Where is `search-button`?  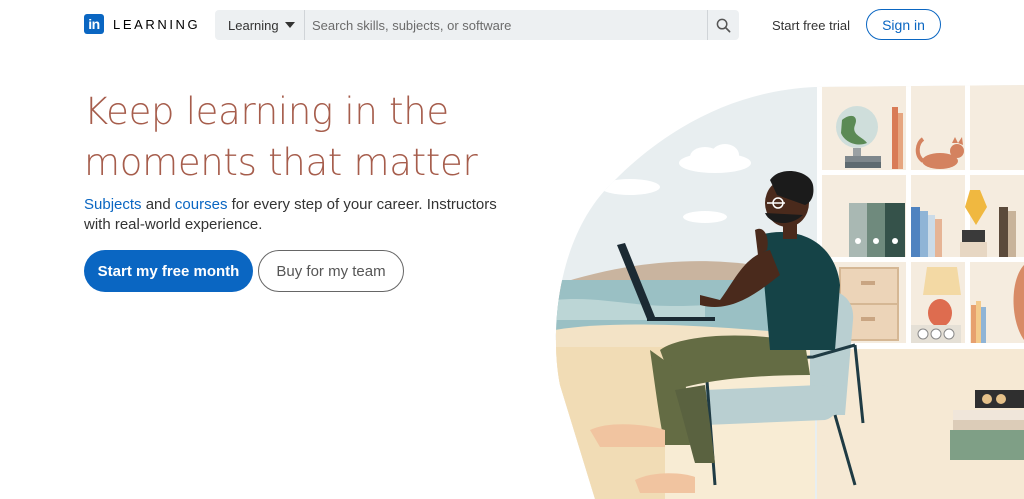 search-button is located at coordinates (723, 25).